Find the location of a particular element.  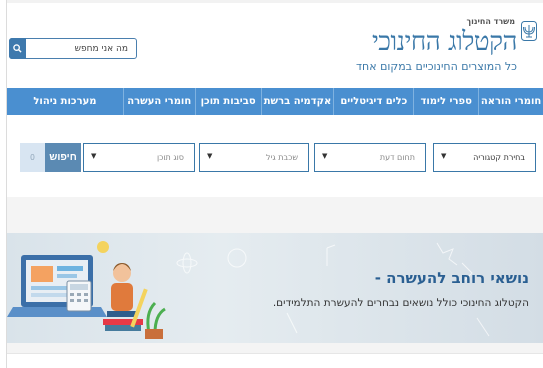

search-icon is located at coordinates (17, 48).